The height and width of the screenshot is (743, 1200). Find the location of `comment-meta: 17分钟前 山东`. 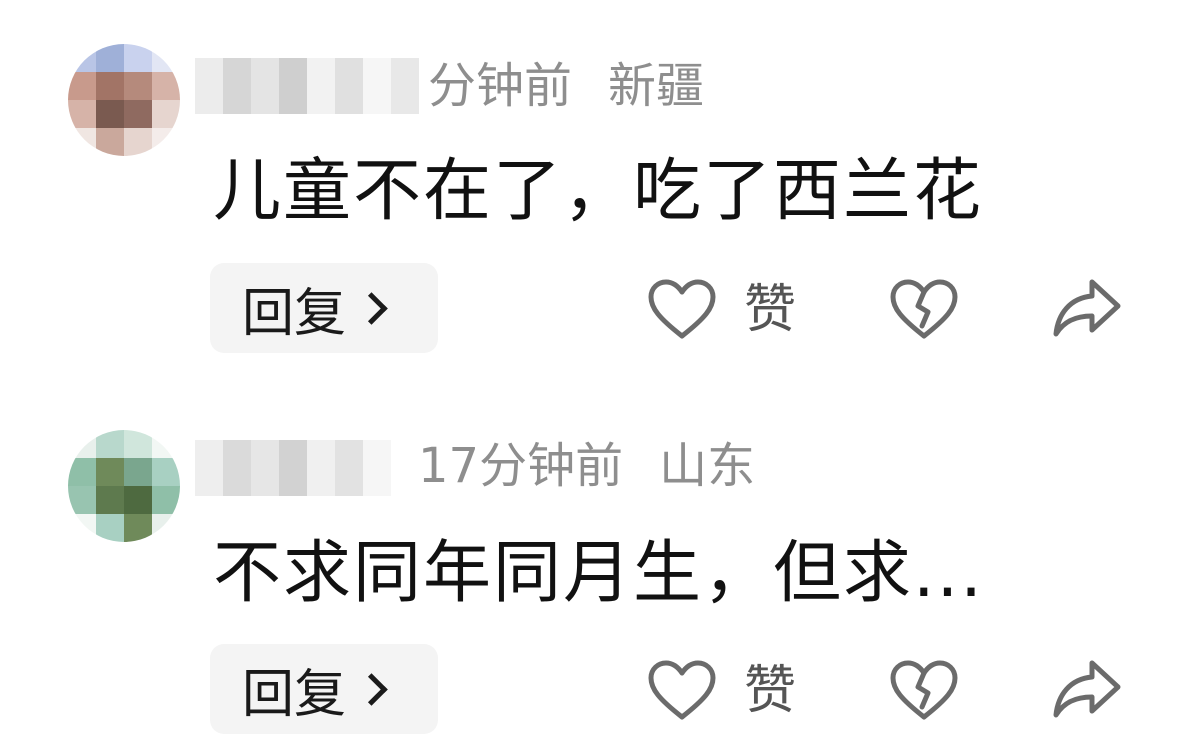

comment-meta: 17分钟前 山东 is located at coordinates (586, 466).